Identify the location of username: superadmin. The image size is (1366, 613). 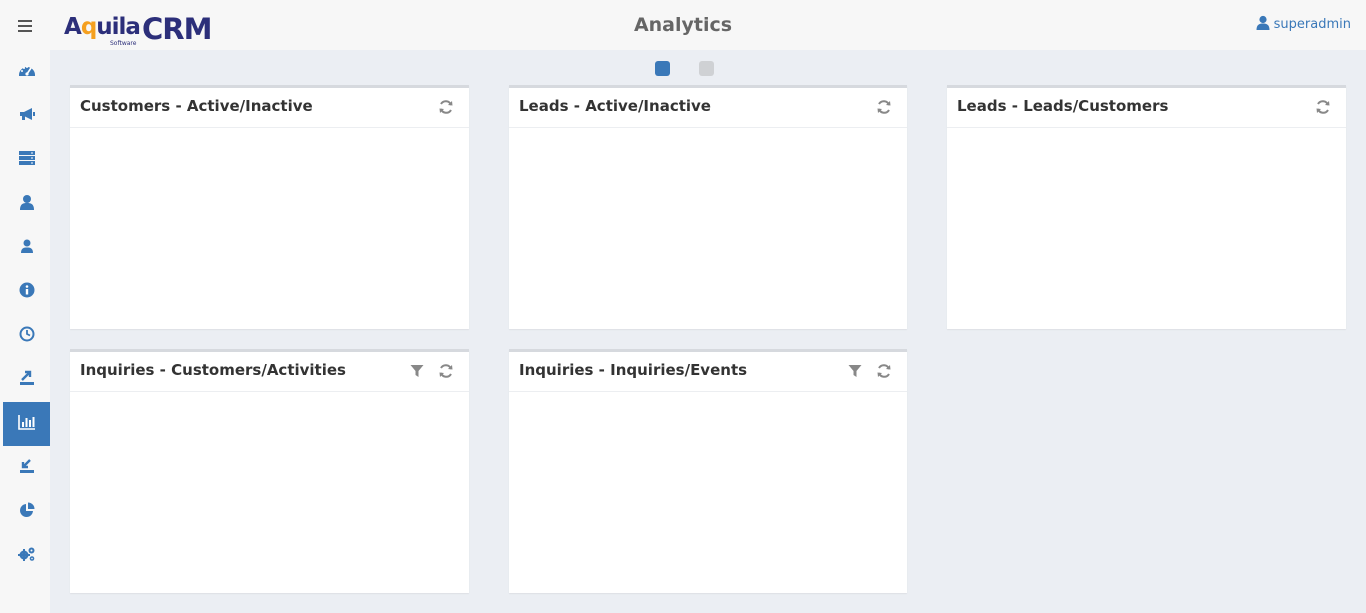
(1312, 24).